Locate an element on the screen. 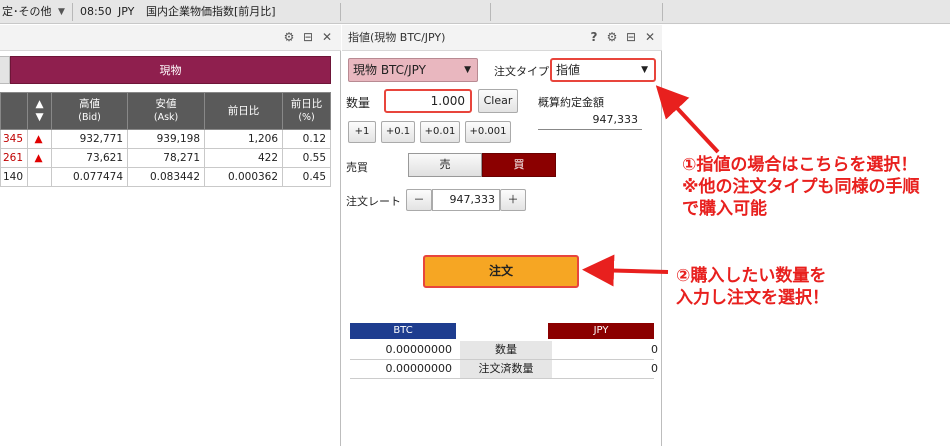 The width and height of the screenshot is (950, 446). annotation-note-1: ①指値の場合はこちらを選択！ ※他の注文タイプも同様の手順 で購入可能 is located at coordinates (801, 187).